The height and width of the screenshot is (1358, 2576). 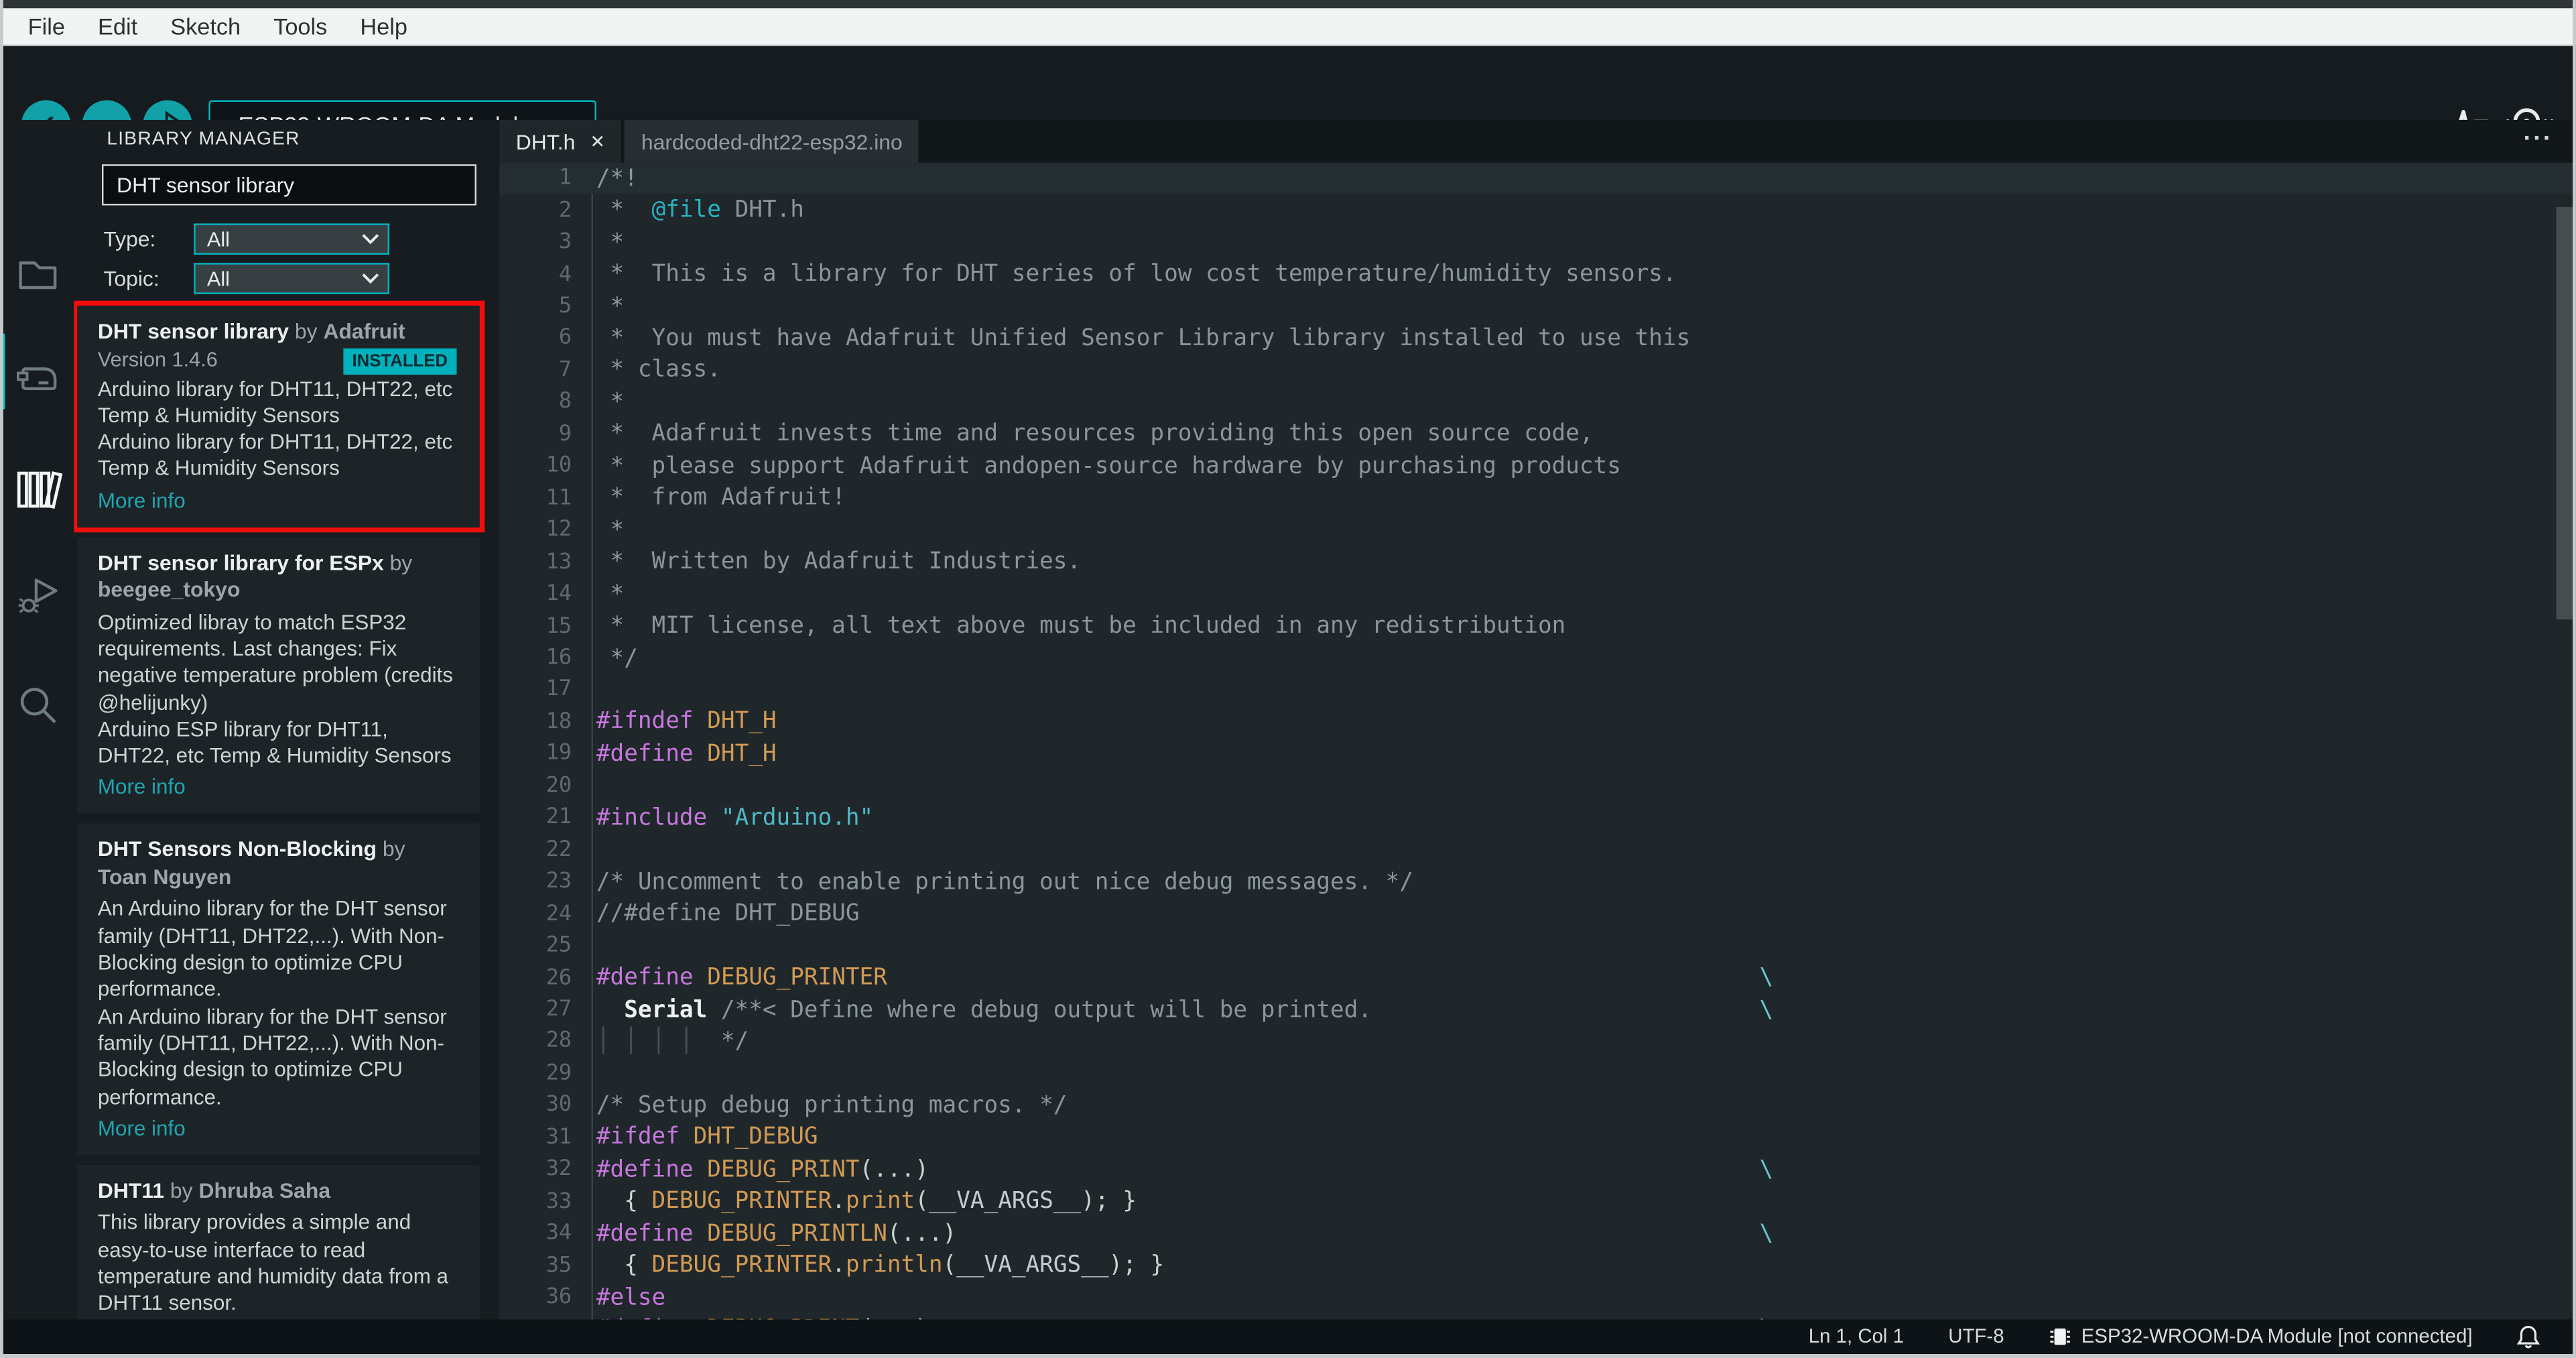 I want to click on line-number: 18, so click(x=558, y=722).